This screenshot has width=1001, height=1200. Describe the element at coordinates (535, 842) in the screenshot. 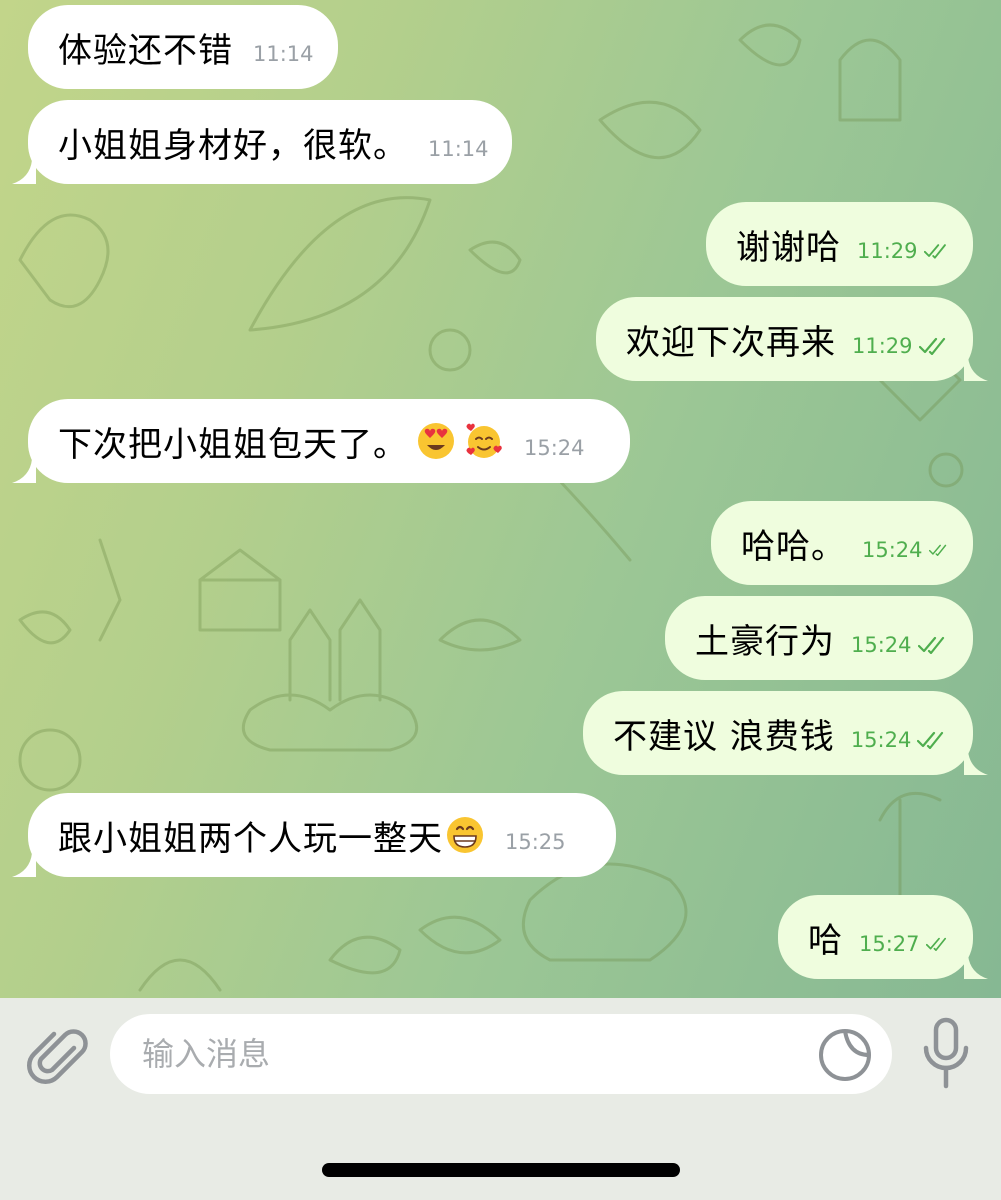

I see `message-time: 15:25` at that location.